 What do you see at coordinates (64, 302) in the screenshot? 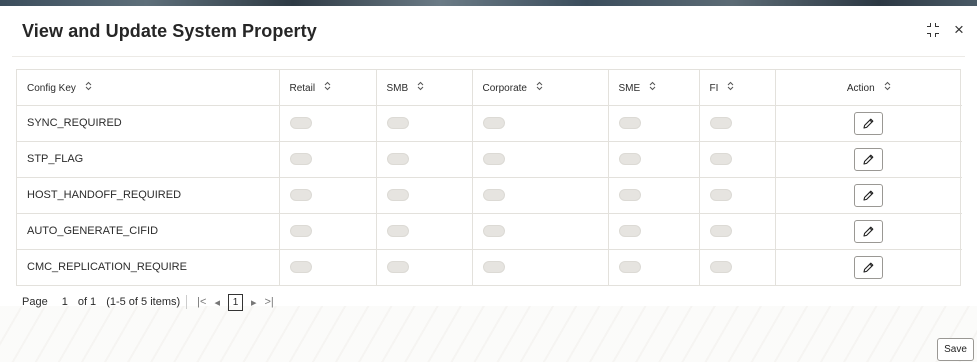
I see `page-number: 1` at bounding box center [64, 302].